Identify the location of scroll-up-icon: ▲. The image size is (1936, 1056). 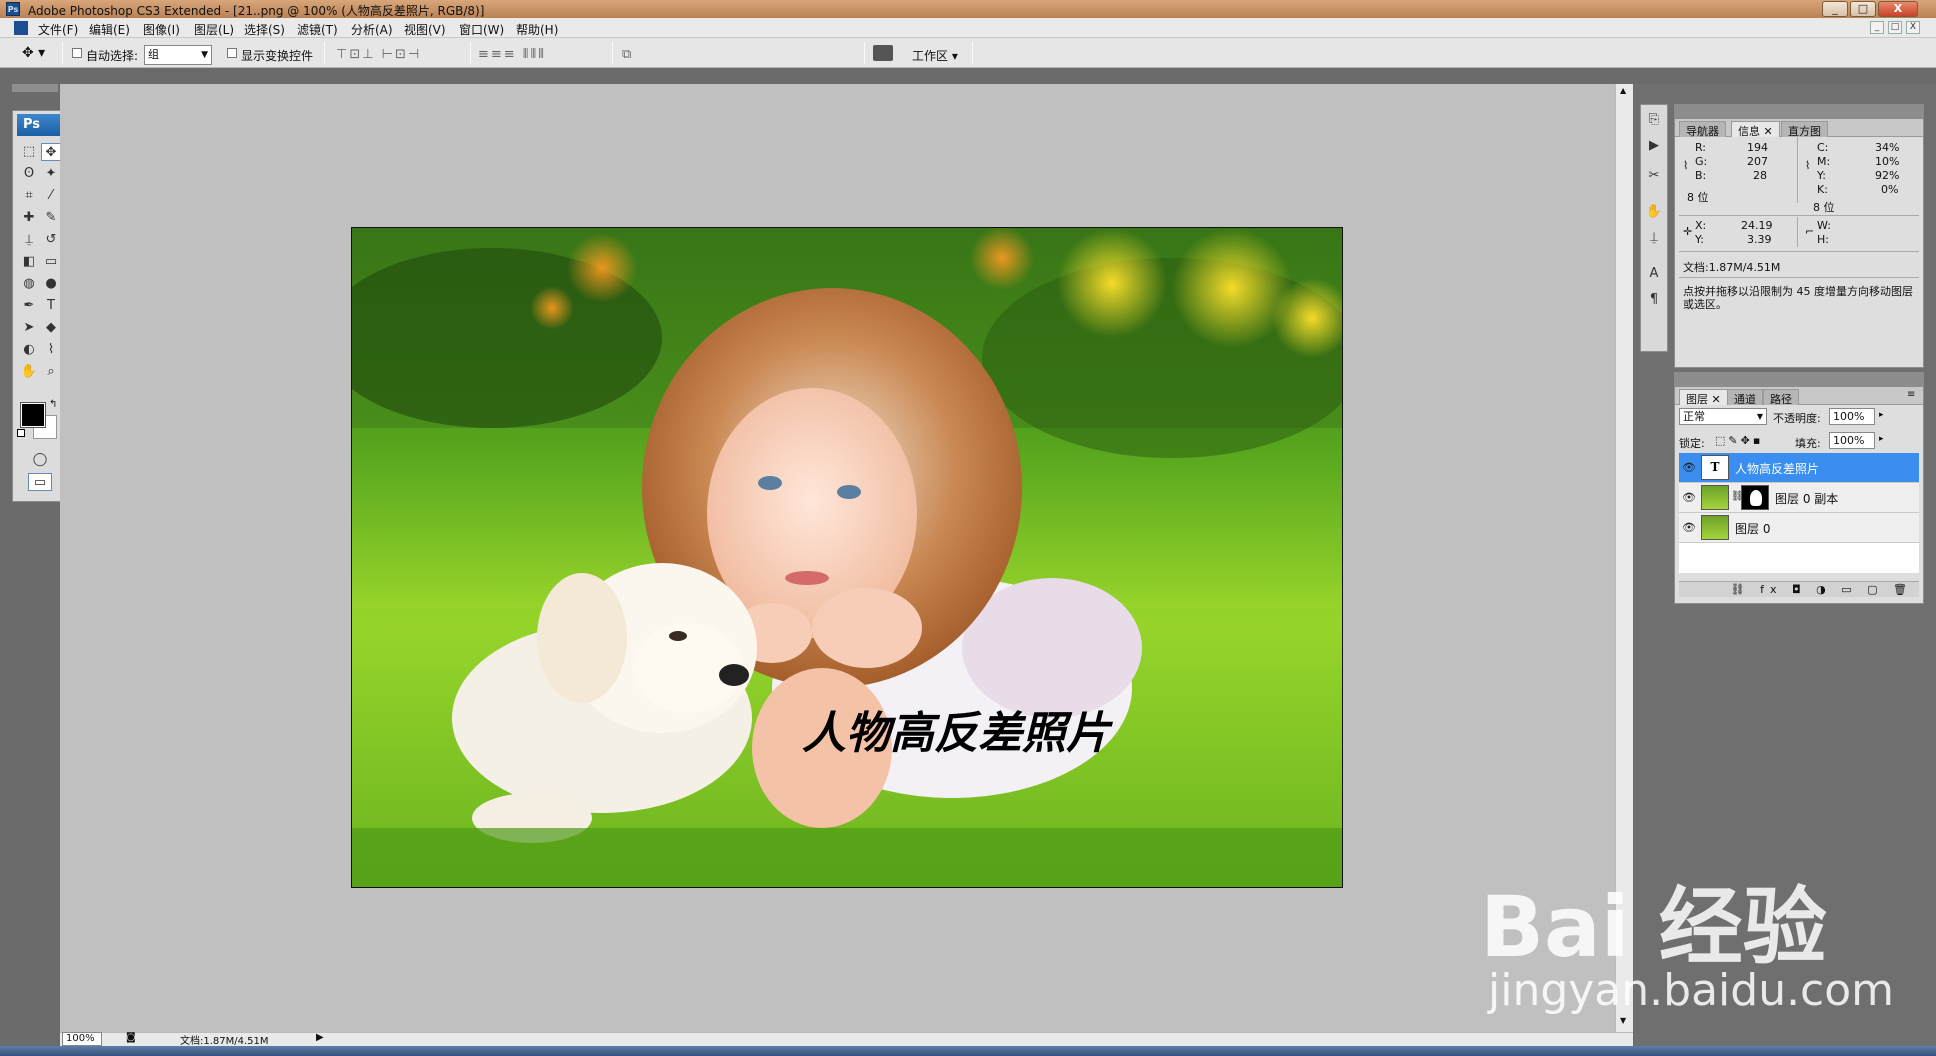
(1623, 90).